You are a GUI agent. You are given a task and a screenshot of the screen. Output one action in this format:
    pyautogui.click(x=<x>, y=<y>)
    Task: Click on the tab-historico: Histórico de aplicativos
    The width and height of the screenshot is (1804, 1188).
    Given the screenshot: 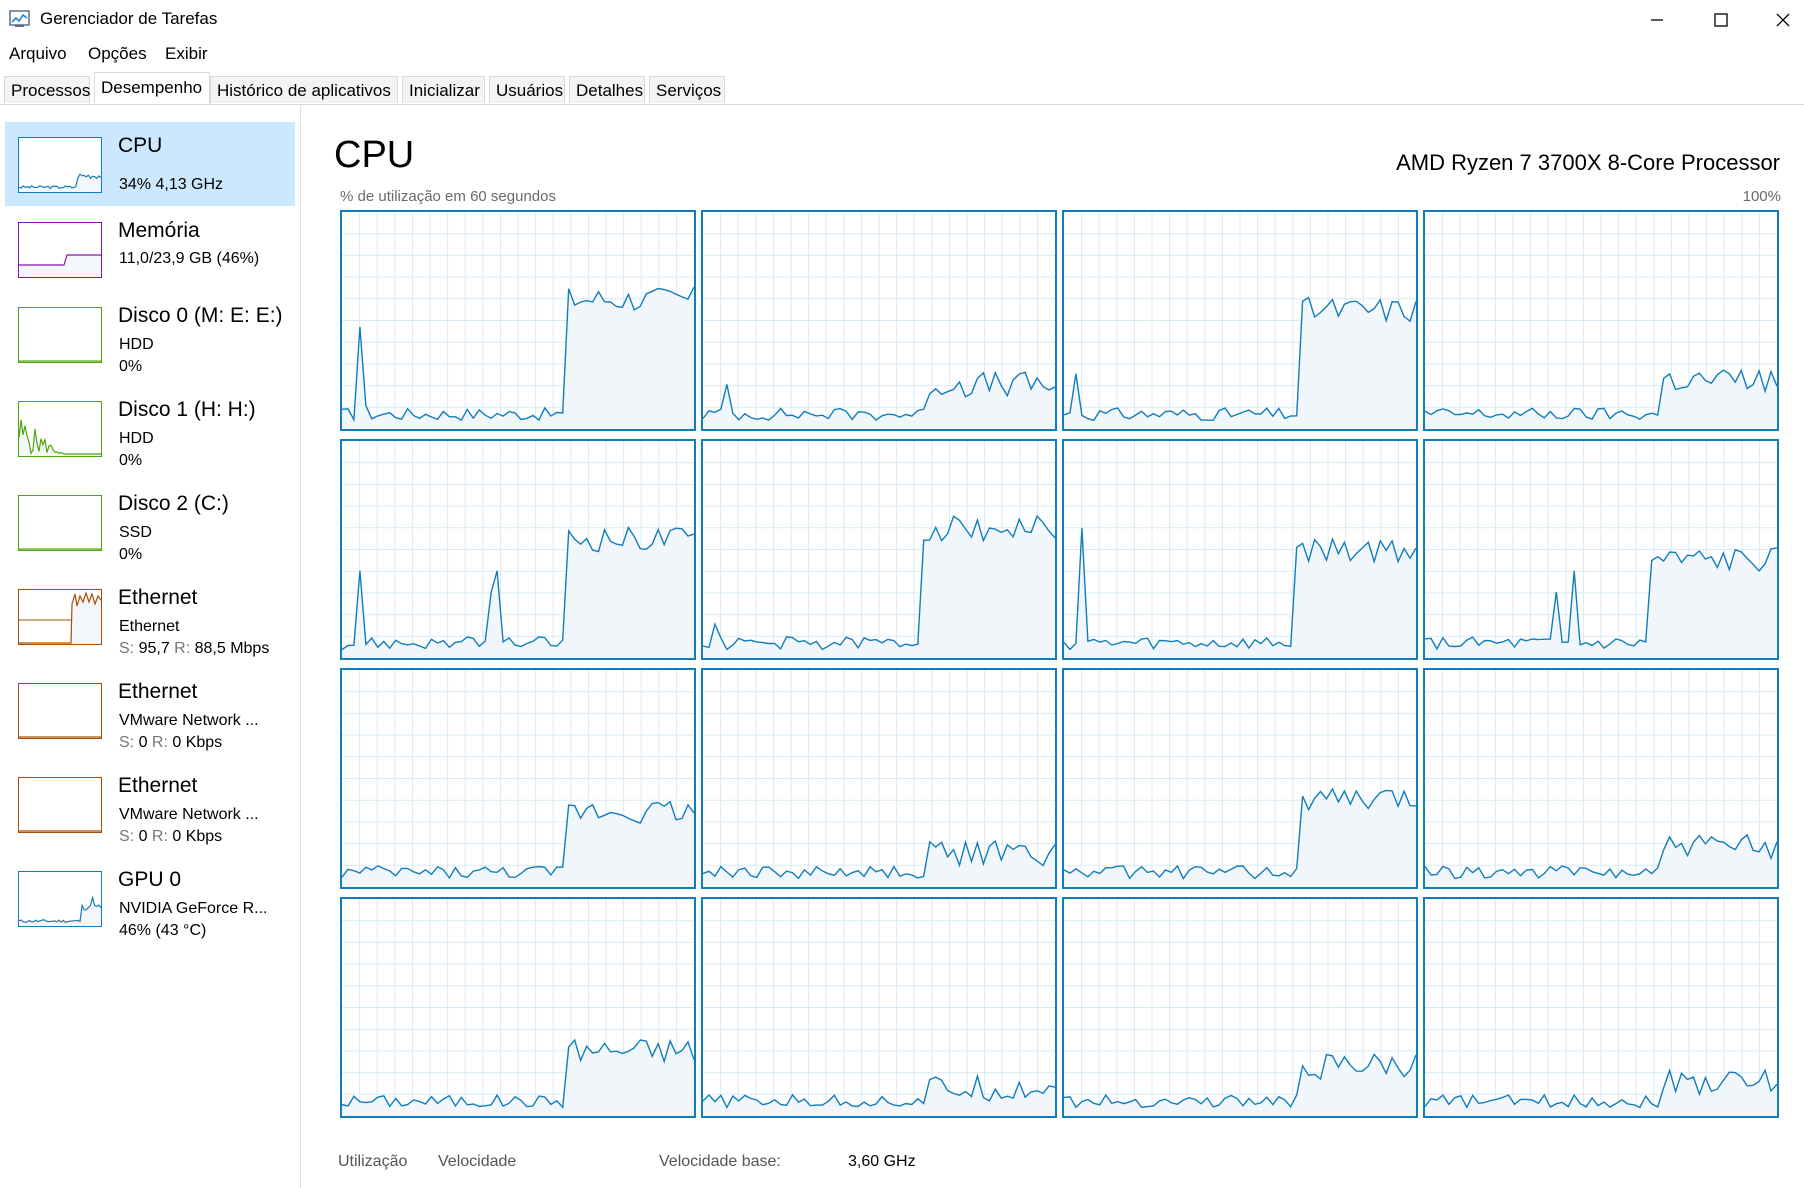 What is the action you would take?
    pyautogui.click(x=304, y=89)
    